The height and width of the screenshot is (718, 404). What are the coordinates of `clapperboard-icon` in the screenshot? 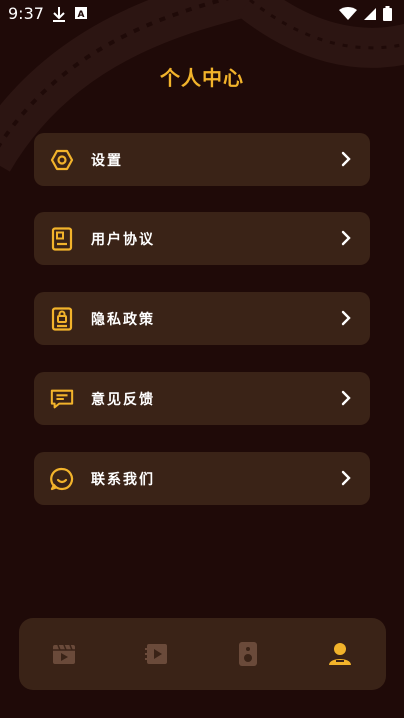 It's located at (64, 654).